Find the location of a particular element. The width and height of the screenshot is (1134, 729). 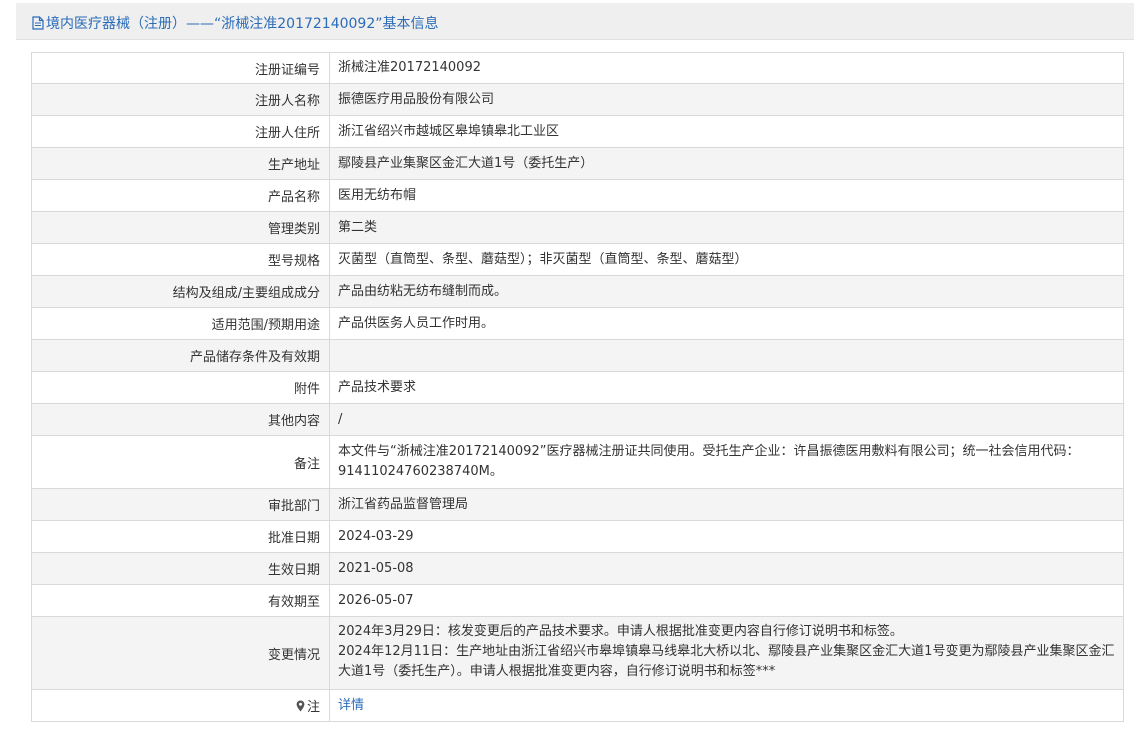

map-pin-icon is located at coordinates (300, 705).